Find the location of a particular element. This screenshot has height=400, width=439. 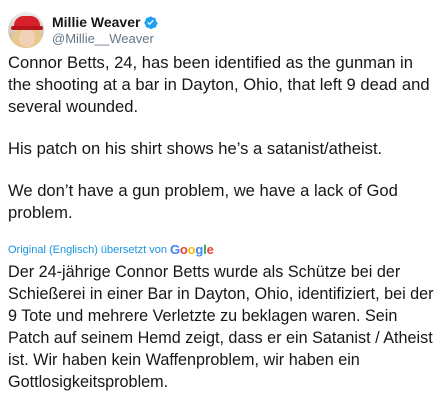

google-letter: g is located at coordinates (199, 249).